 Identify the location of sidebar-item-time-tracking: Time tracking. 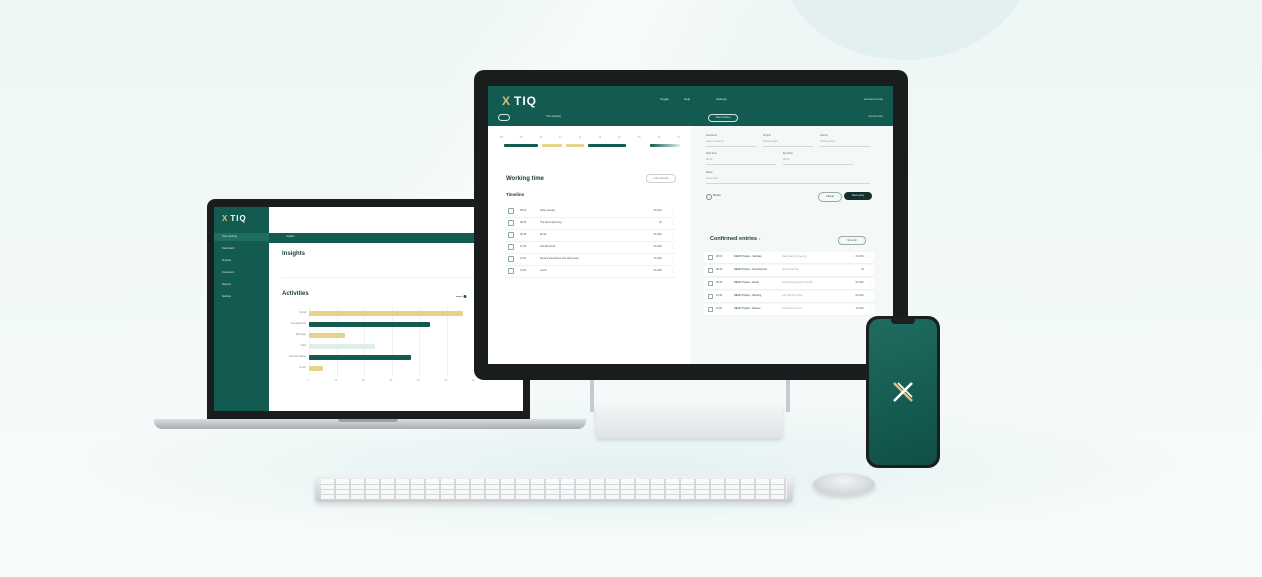
(241, 237).